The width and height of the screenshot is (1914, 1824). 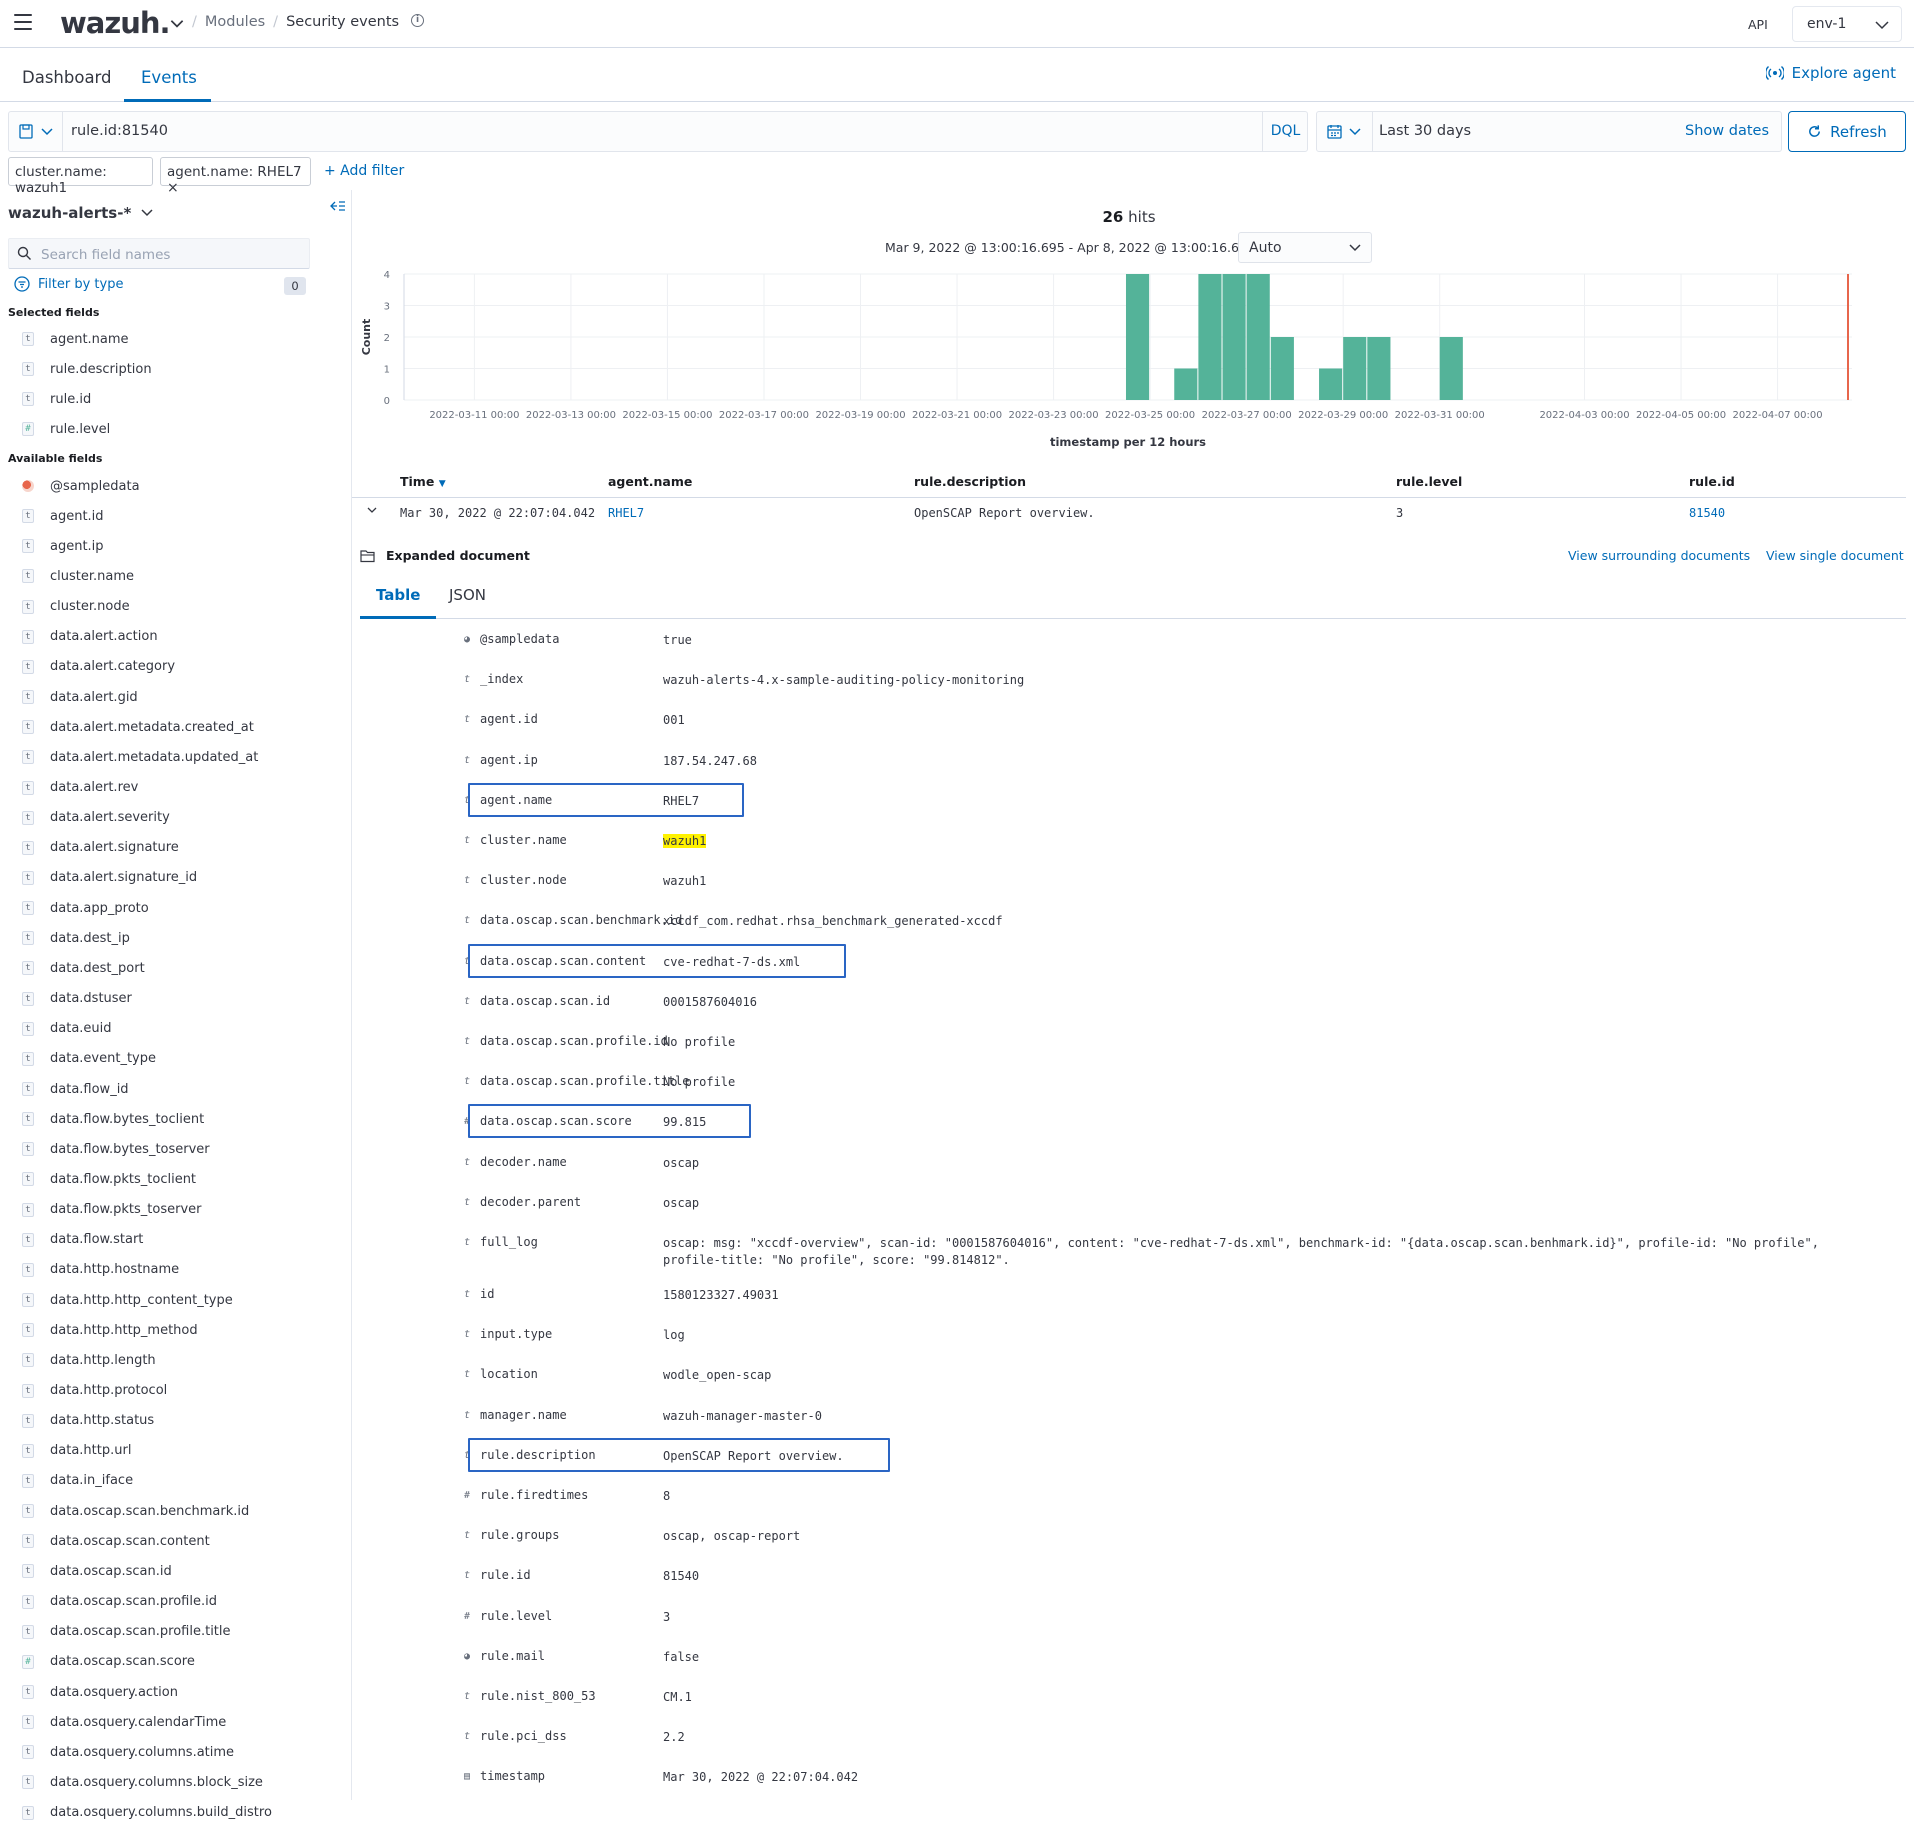 I want to click on field-item: t data.flow.start, so click(x=82, y=1240).